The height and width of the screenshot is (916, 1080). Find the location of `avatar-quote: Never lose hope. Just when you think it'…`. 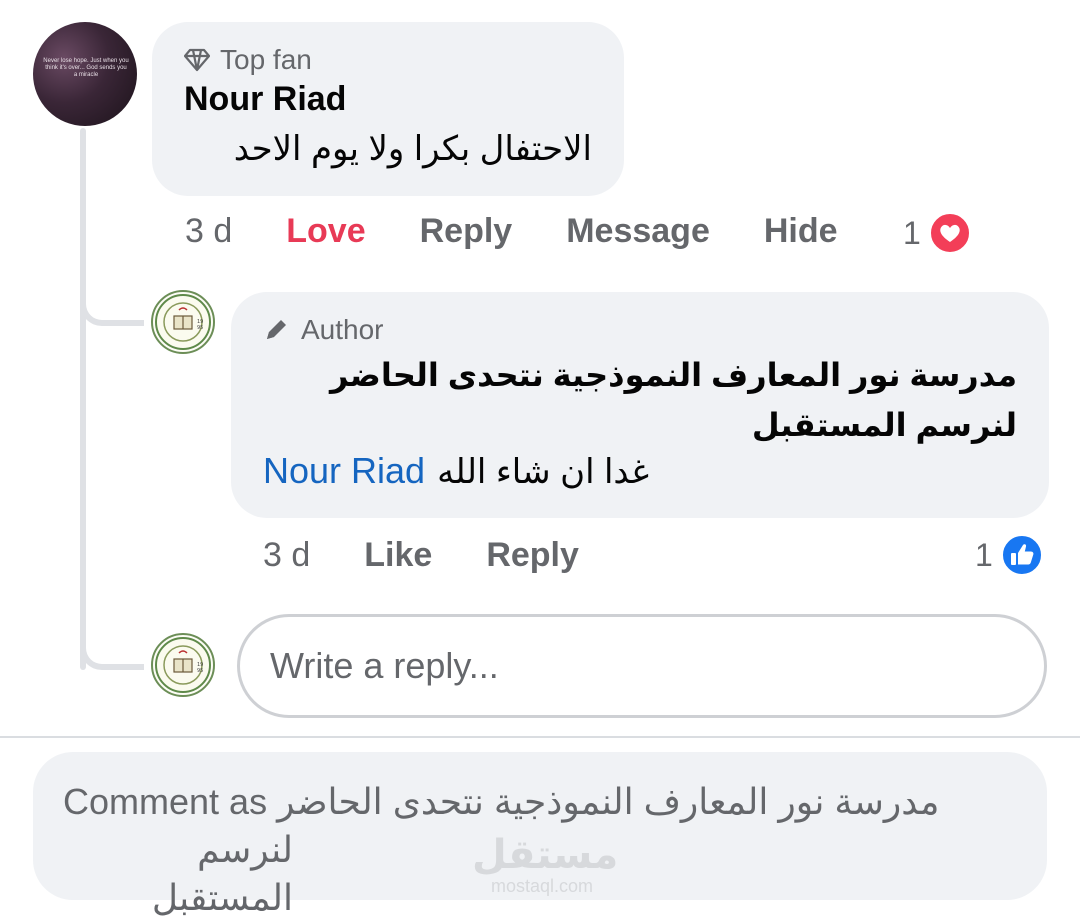

avatar-quote: Never lose hope. Just when you think it'… is located at coordinates (86, 68).